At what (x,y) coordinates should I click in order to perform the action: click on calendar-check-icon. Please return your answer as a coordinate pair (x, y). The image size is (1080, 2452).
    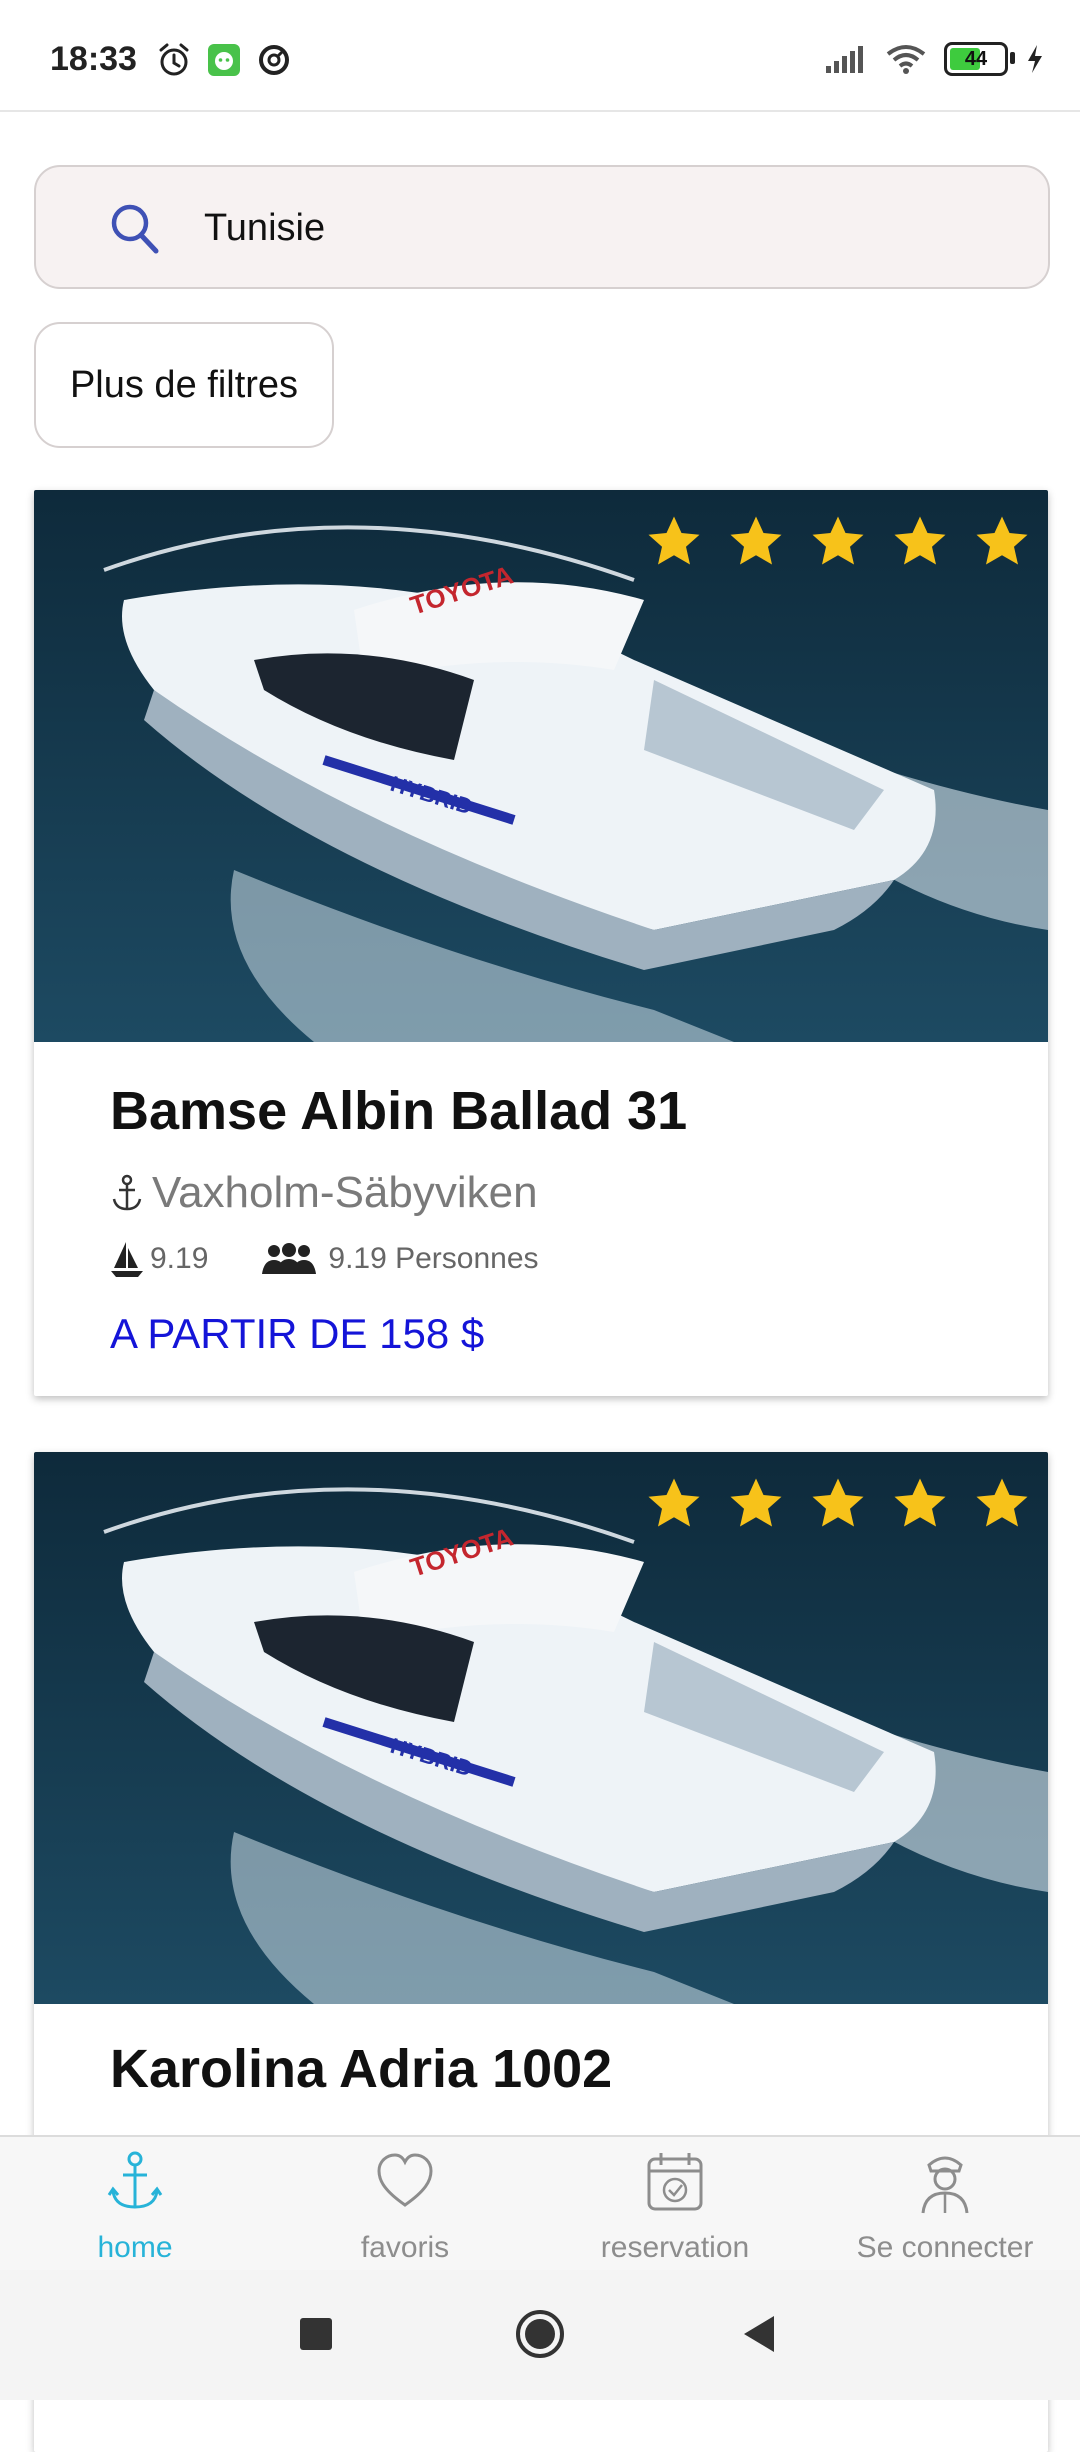
    Looking at the image, I should click on (675, 2182).